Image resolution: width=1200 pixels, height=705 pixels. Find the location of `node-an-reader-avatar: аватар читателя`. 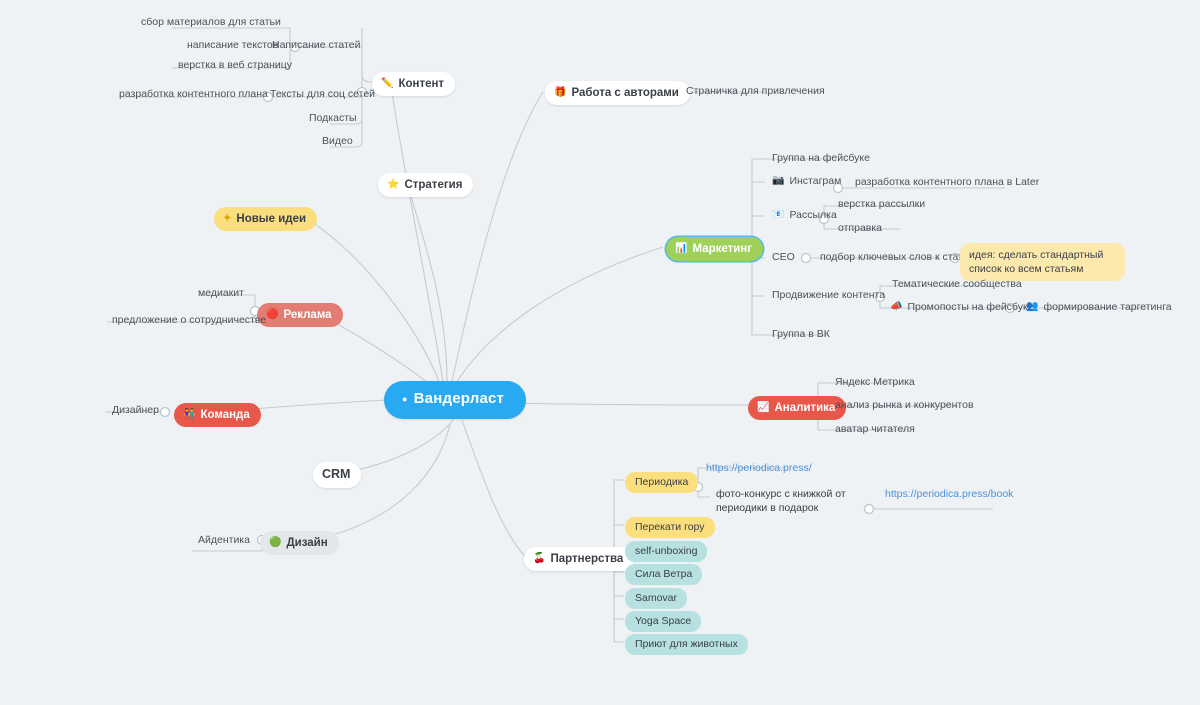

node-an-reader-avatar: аватар читателя is located at coordinates (875, 430).